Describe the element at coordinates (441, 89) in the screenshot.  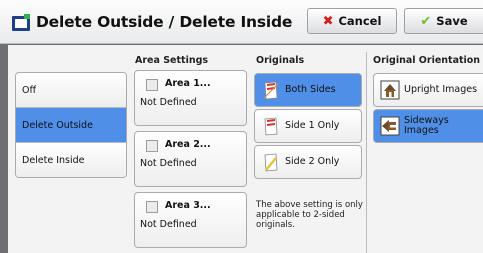
I see `orientation-label: Upright Images` at that location.